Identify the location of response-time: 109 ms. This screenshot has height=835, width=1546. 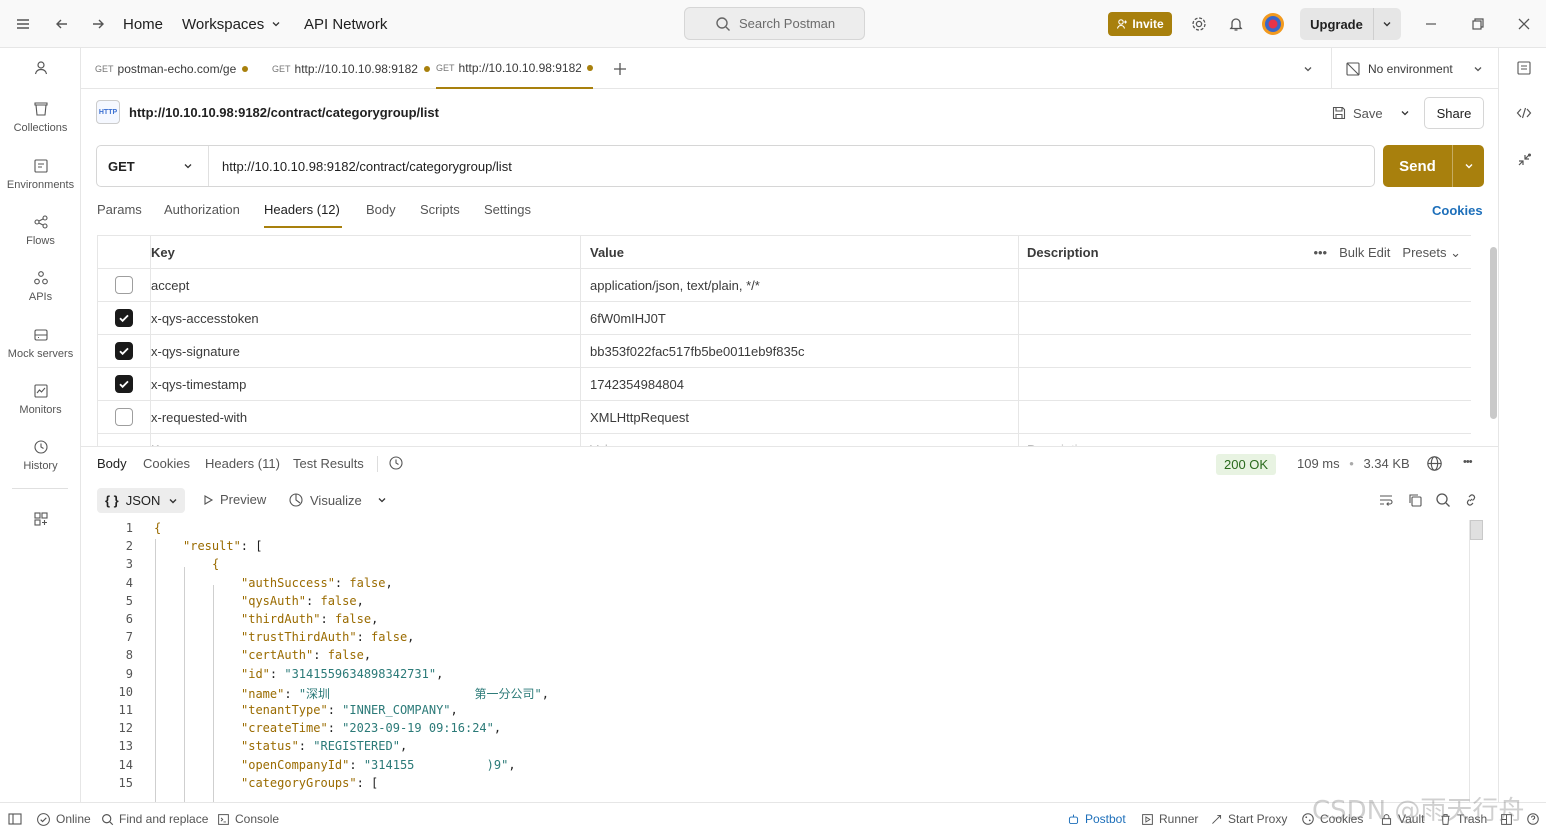
(1318, 463).